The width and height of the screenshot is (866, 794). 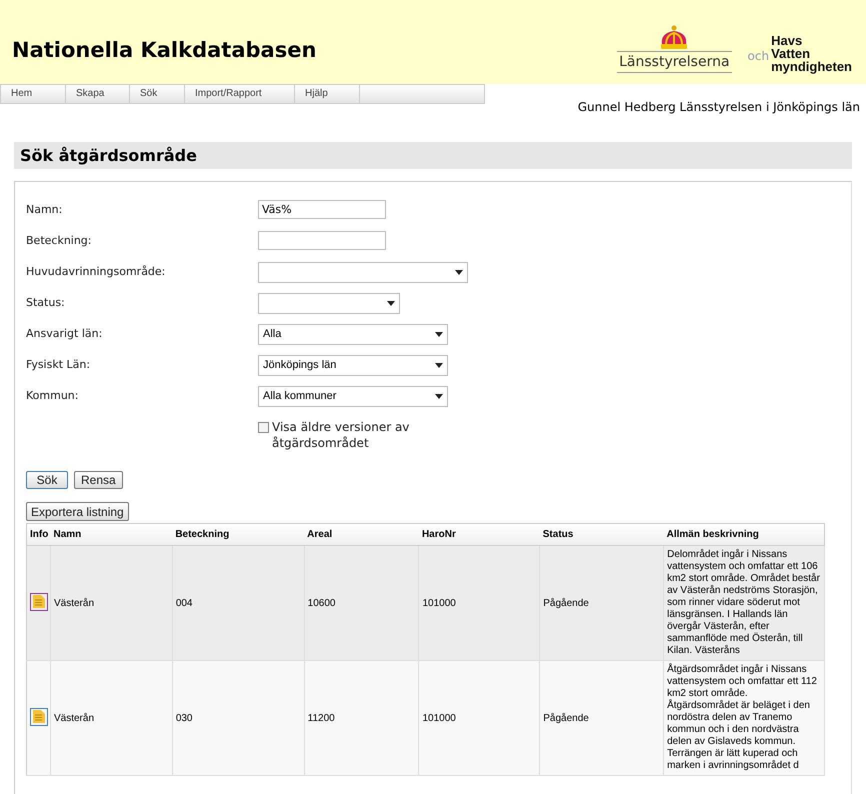 What do you see at coordinates (98, 94) in the screenshot?
I see `menu-item: Skapa` at bounding box center [98, 94].